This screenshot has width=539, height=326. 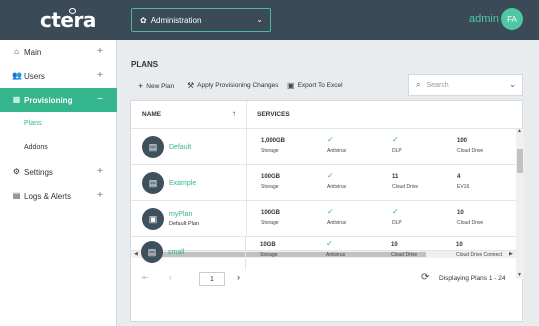 I want to click on sidebar-item-users: 👥 Users +, so click(x=58, y=76).